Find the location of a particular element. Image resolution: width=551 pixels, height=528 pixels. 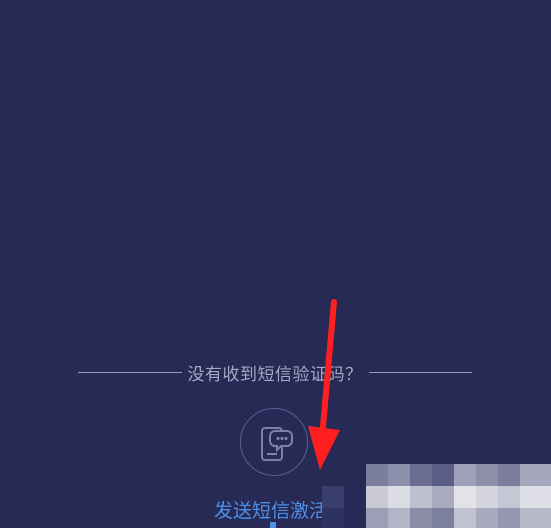

no-code-prompt: 没有收到短信验证码？ is located at coordinates (275, 374).